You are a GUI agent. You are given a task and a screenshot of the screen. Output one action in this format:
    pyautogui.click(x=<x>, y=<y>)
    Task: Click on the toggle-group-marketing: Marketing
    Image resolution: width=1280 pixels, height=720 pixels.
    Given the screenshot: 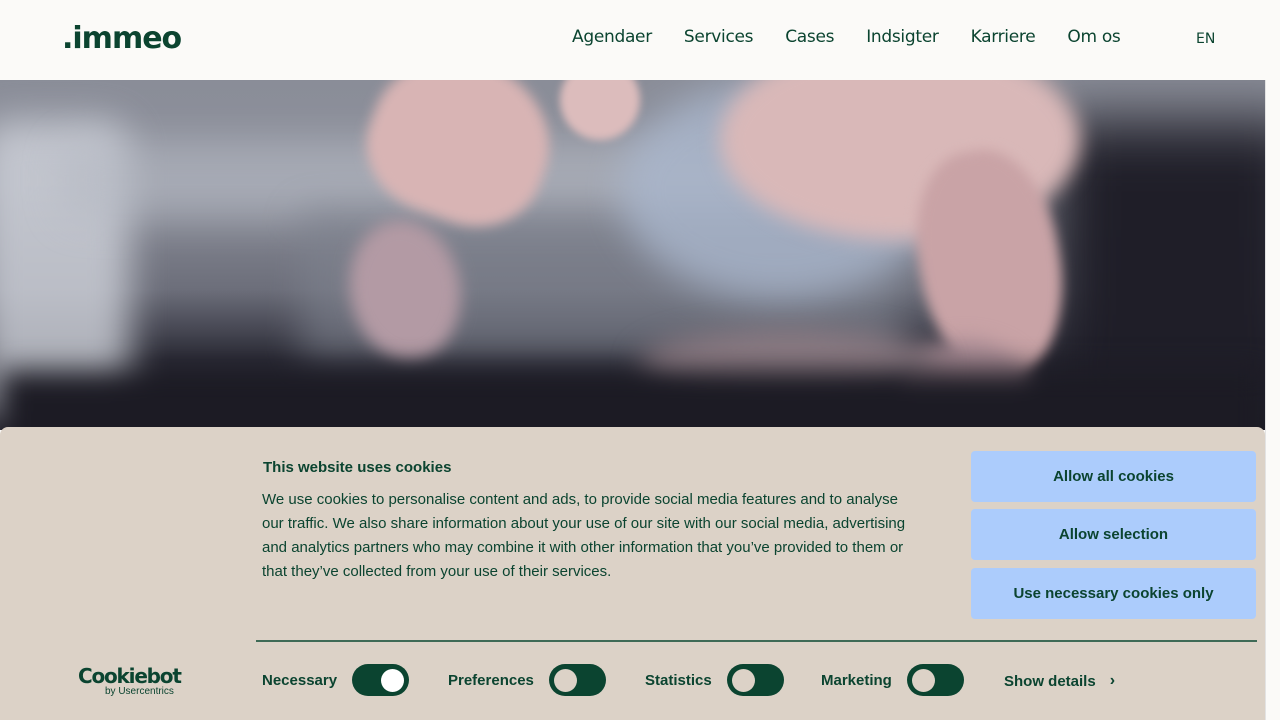 What is the action you would take?
    pyautogui.click(x=892, y=680)
    